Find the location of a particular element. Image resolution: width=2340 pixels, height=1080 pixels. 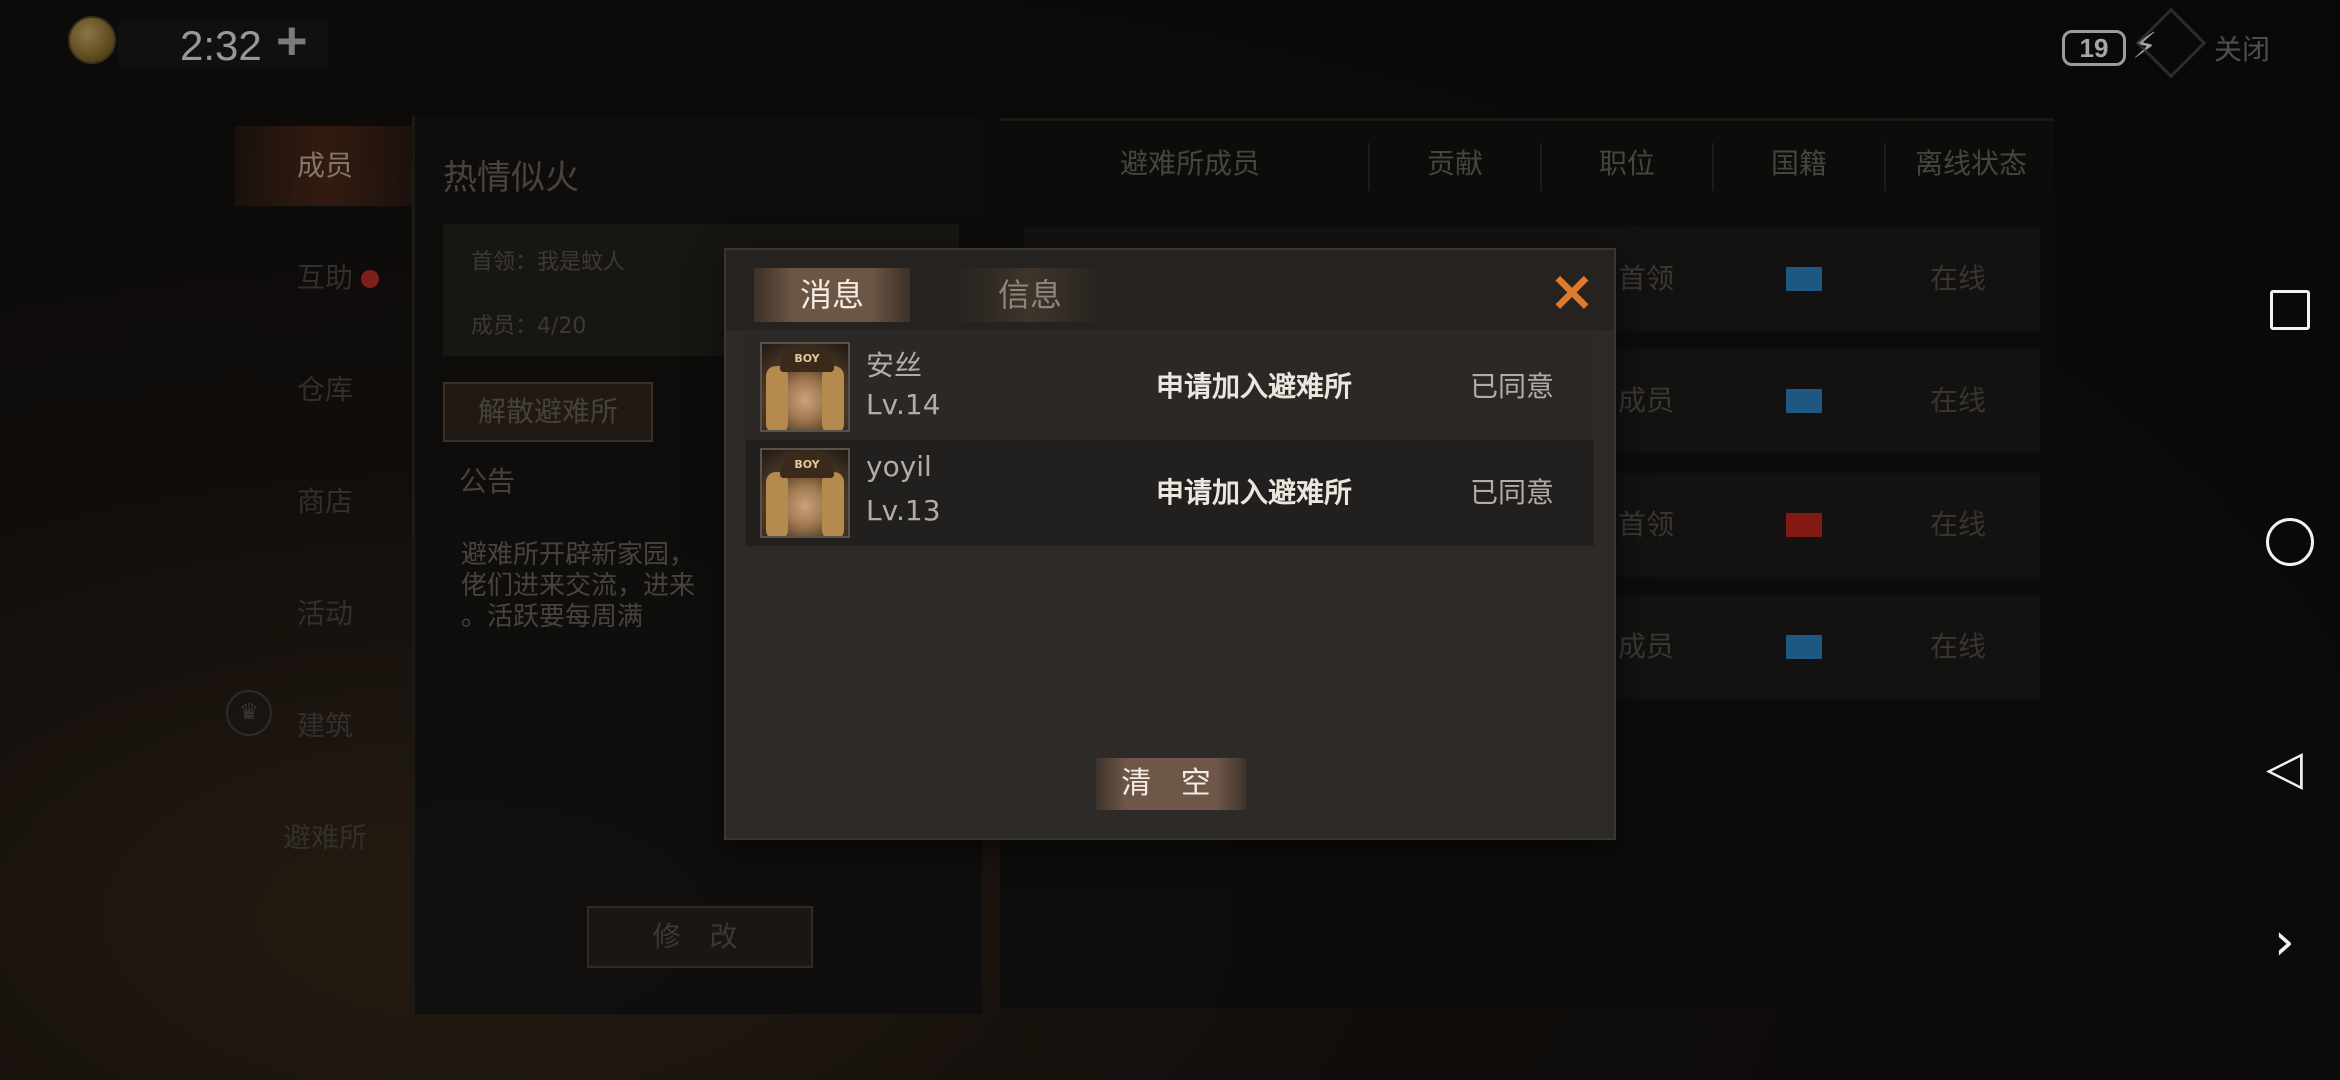

crown-icon: ♛ is located at coordinates (249, 713).